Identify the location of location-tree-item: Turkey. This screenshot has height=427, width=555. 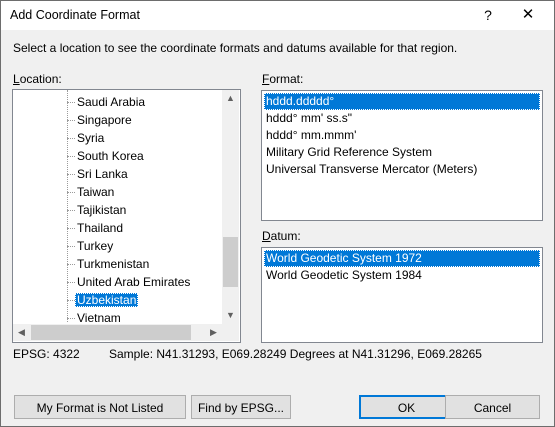
(95, 246).